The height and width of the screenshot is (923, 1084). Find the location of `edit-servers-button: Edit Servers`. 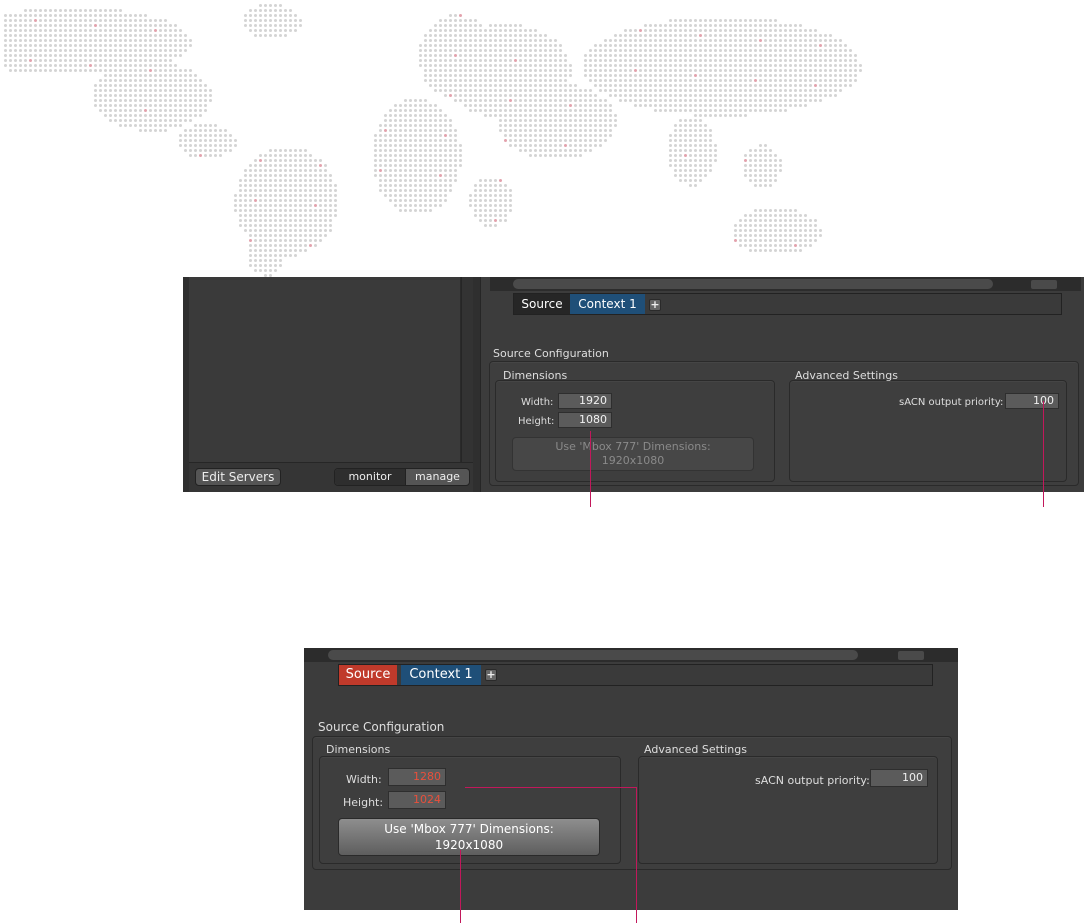

edit-servers-button: Edit Servers is located at coordinates (238, 477).